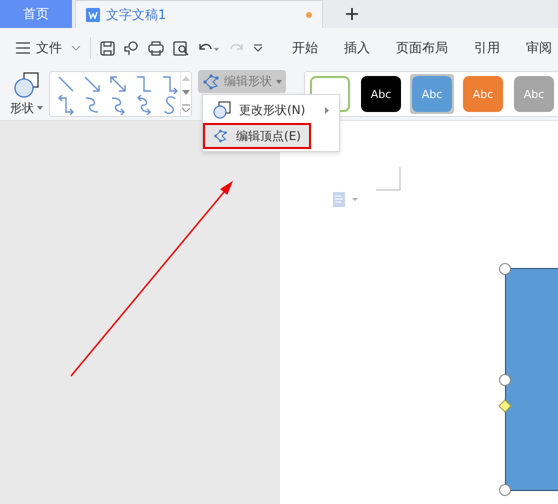  What do you see at coordinates (92, 84) in the screenshot?
I see `arrow-icon` at bounding box center [92, 84].